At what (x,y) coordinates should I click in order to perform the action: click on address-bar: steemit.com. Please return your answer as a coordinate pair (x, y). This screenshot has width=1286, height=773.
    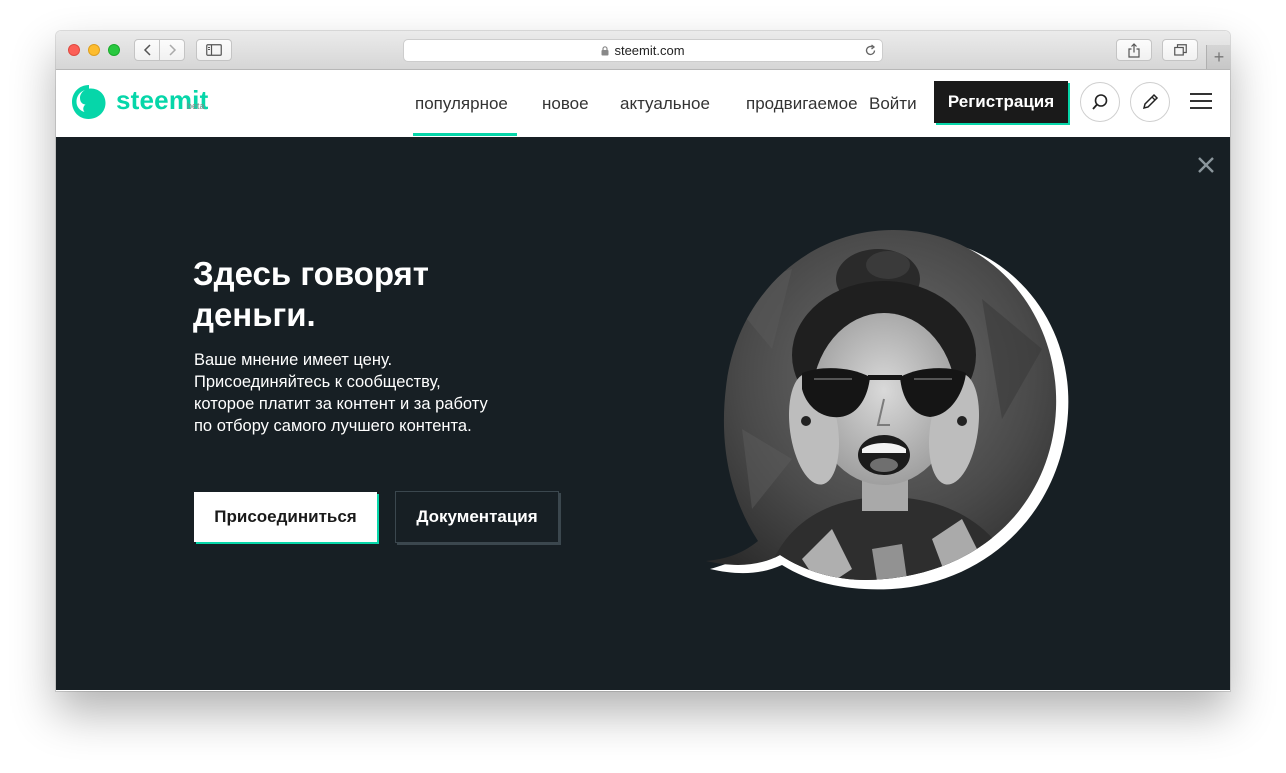
    Looking at the image, I should click on (643, 50).